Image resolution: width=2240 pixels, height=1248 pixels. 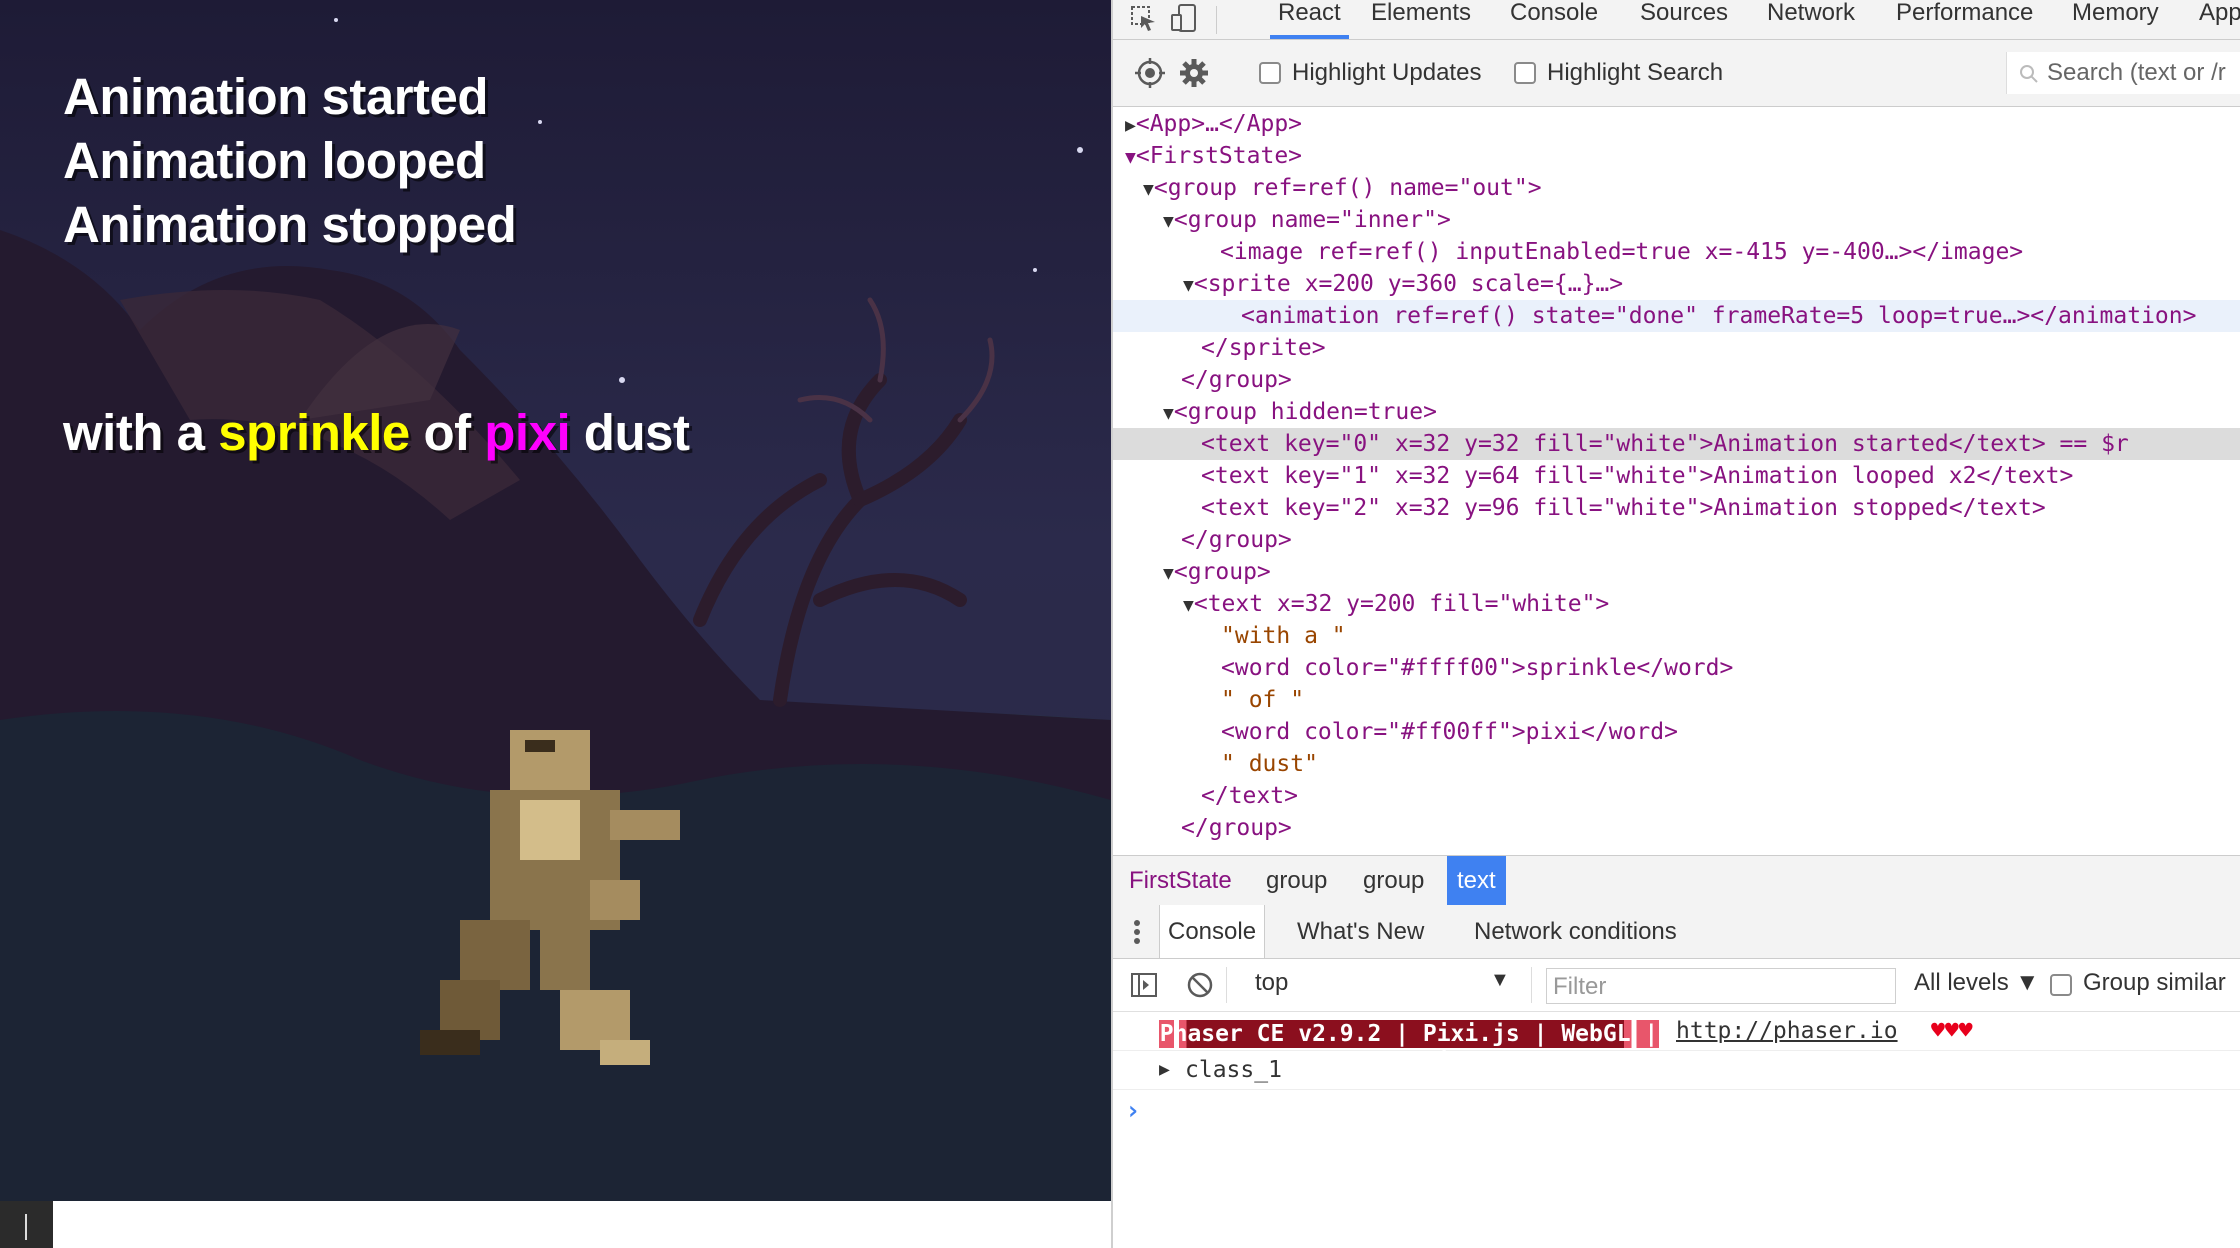 What do you see at coordinates (1500, 980) in the screenshot?
I see `context-dropdown-icon: ▼` at bounding box center [1500, 980].